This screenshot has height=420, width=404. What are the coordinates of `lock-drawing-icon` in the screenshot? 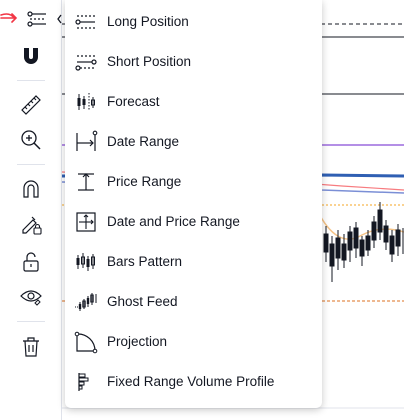 It's located at (32, 225).